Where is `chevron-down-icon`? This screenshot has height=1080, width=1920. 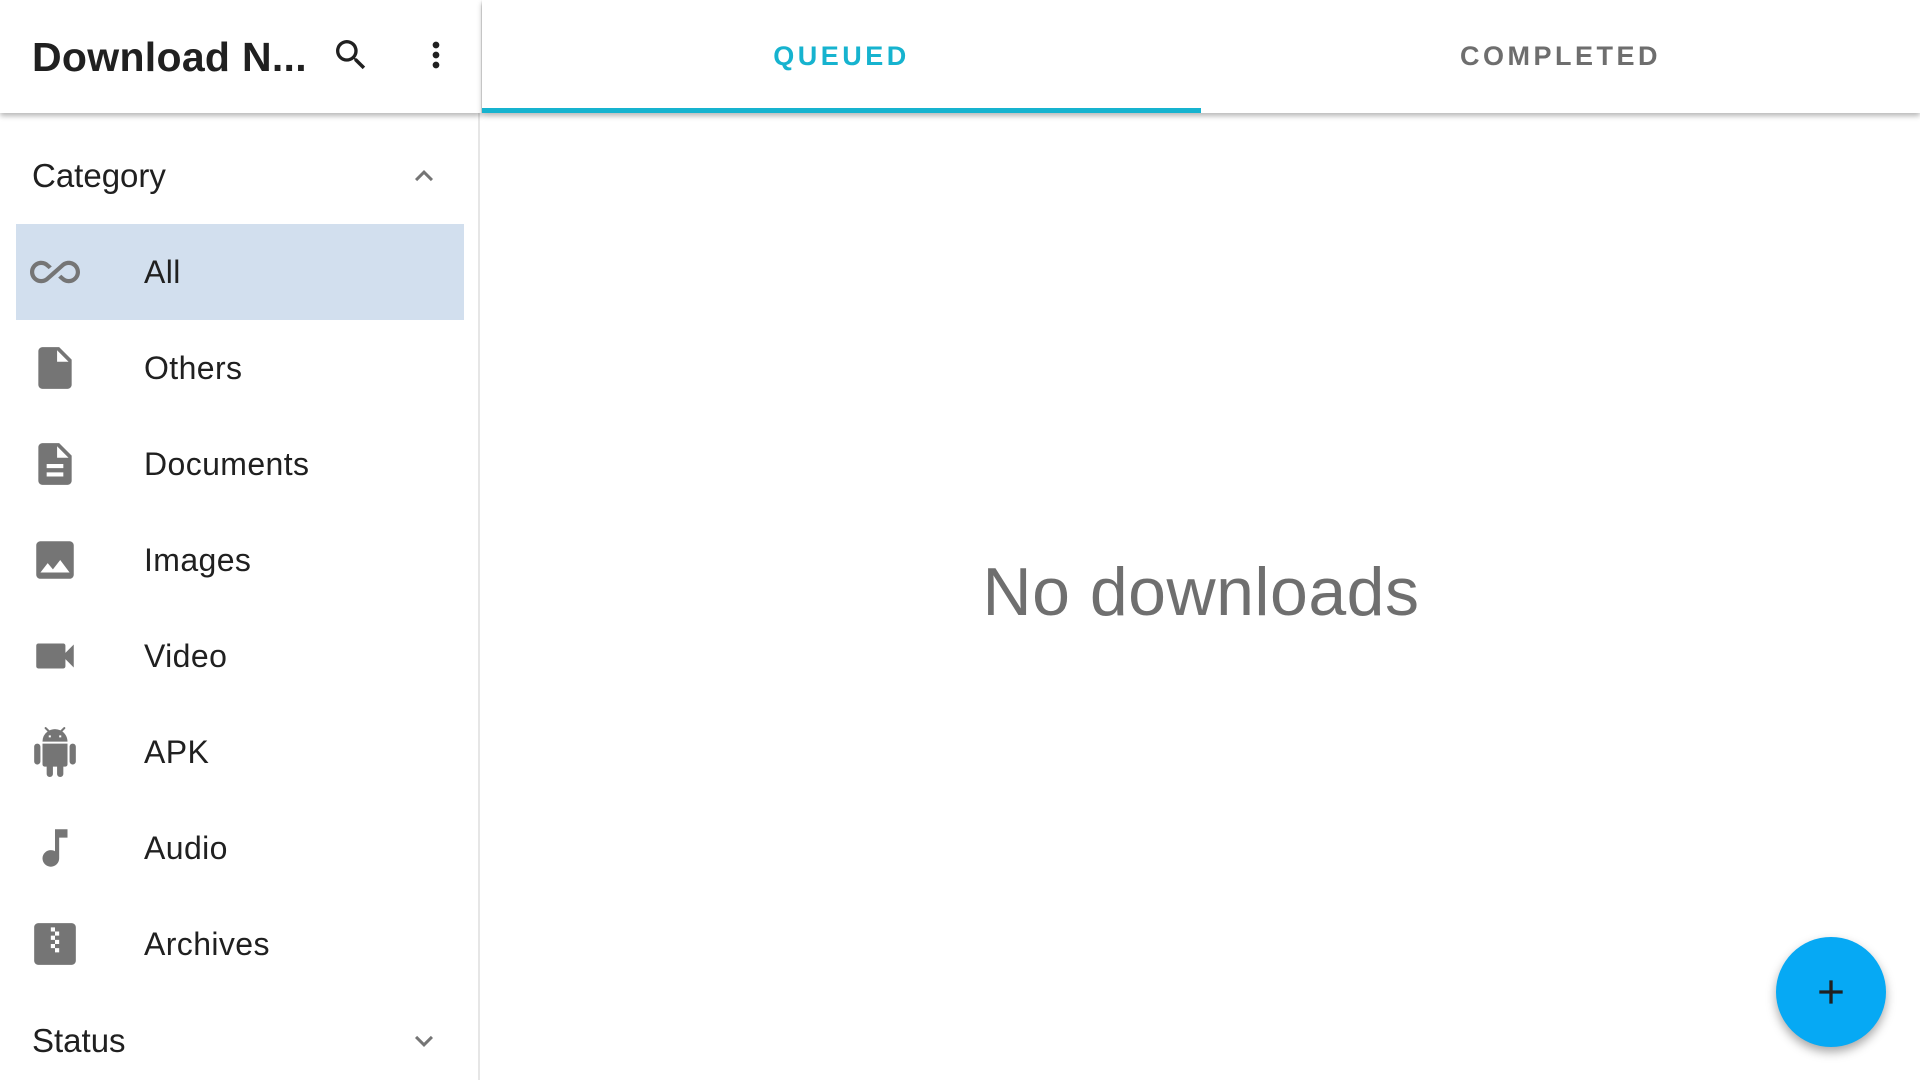
chevron-down-icon is located at coordinates (424, 1041).